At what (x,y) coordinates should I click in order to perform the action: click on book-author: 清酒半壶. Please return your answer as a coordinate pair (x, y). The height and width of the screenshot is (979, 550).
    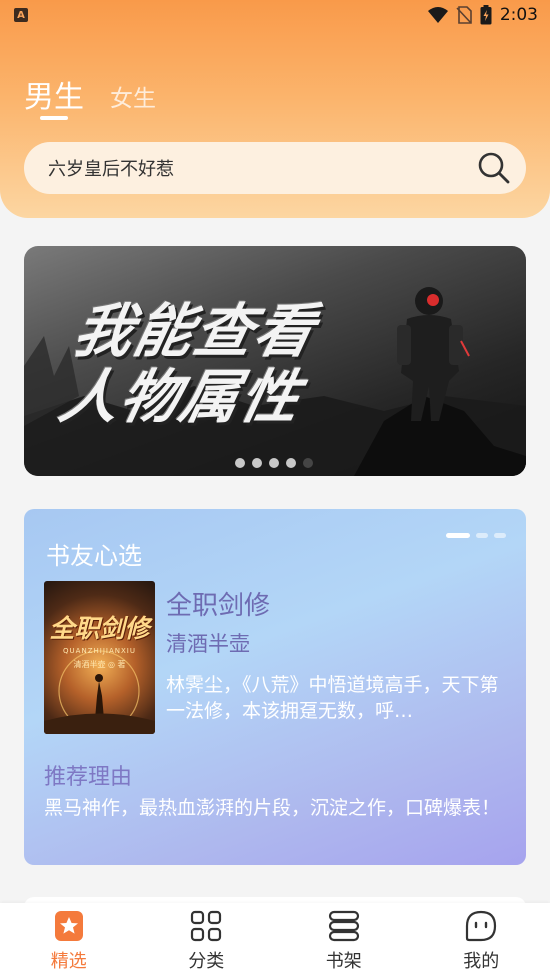
    Looking at the image, I should click on (208, 644).